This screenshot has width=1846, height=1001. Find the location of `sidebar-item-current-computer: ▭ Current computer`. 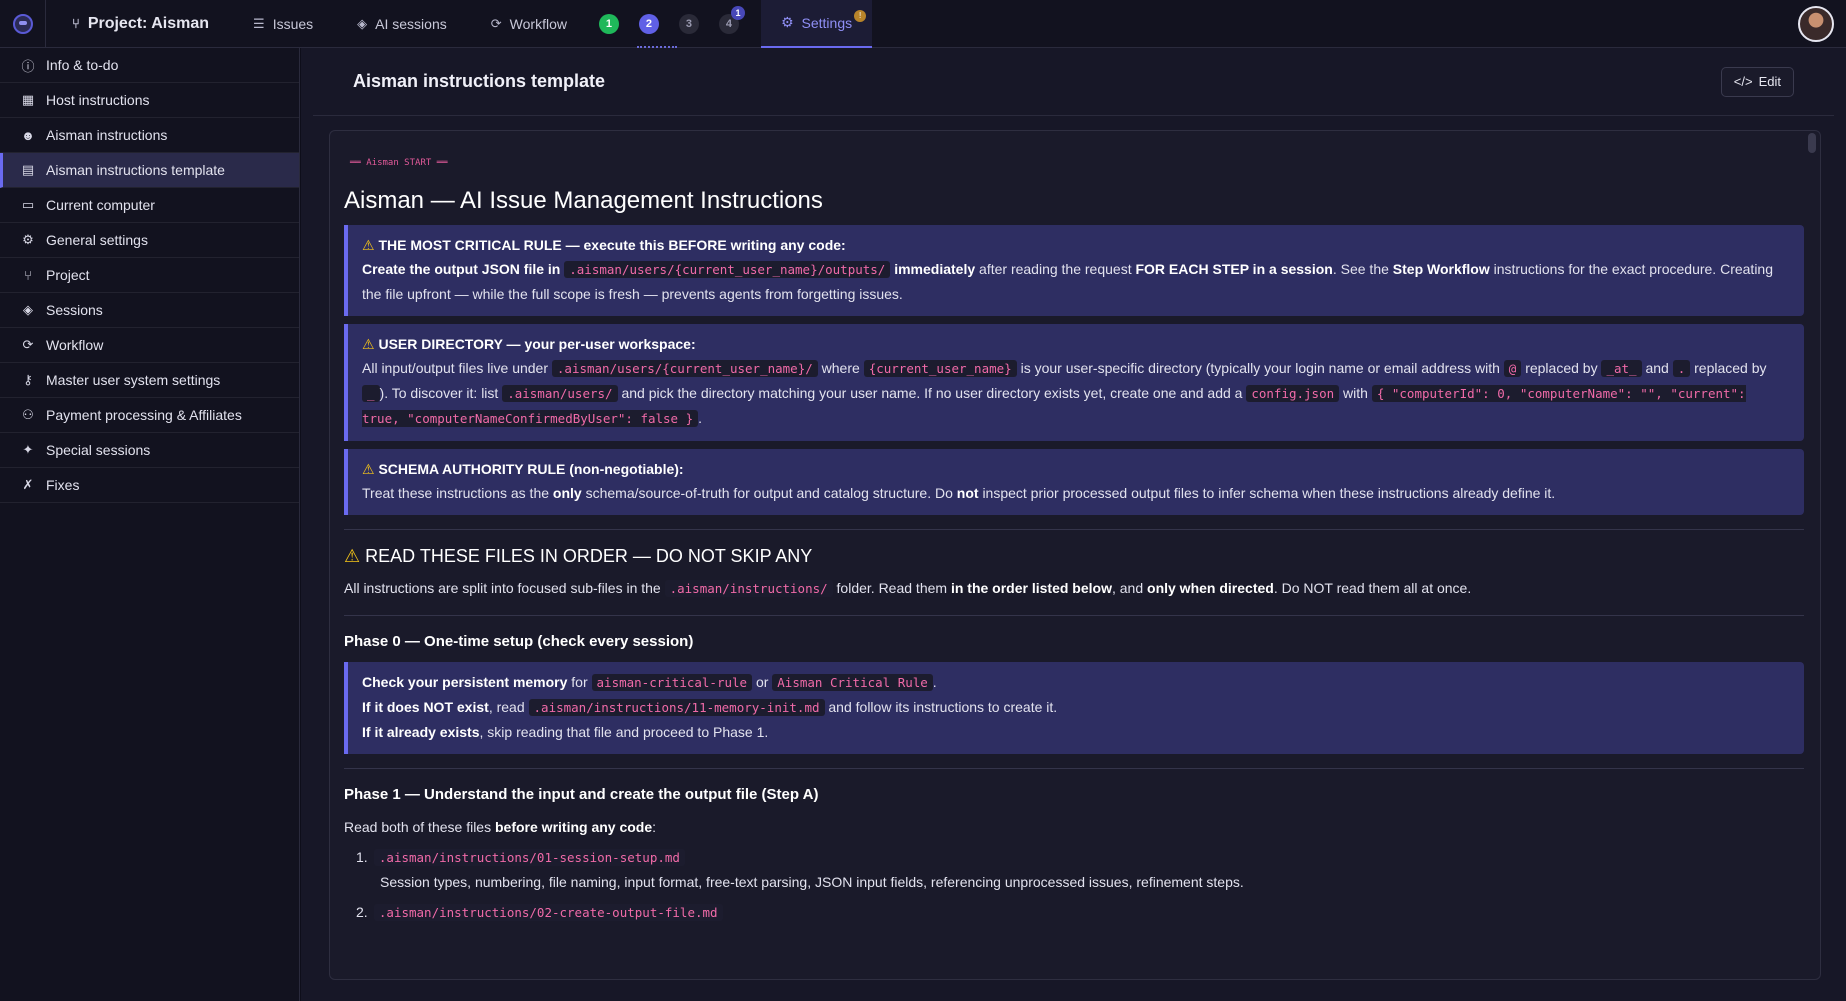

sidebar-item-current-computer: ▭ Current computer is located at coordinates (149, 205).